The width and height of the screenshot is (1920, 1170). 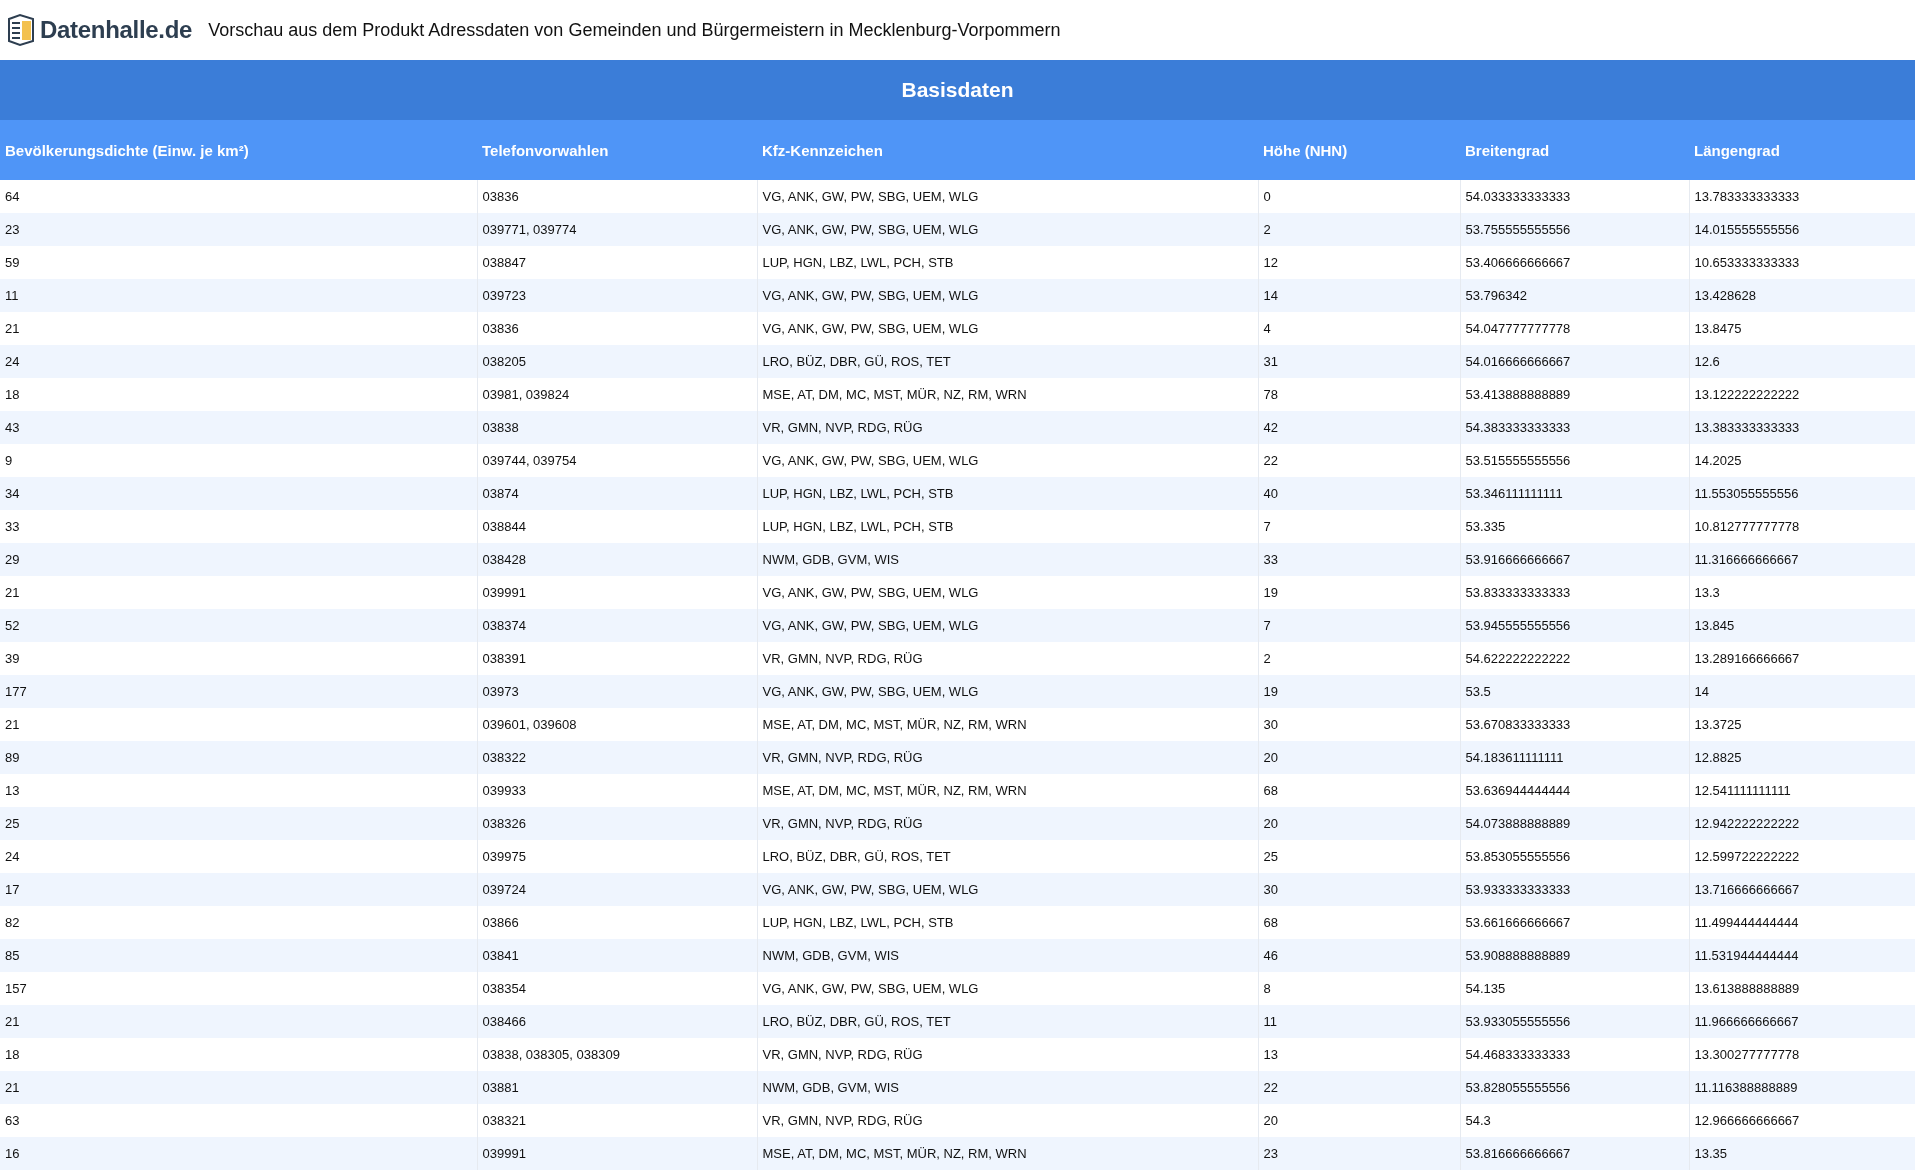 I want to click on table-cell: 039771, 039774, so click(x=617, y=229).